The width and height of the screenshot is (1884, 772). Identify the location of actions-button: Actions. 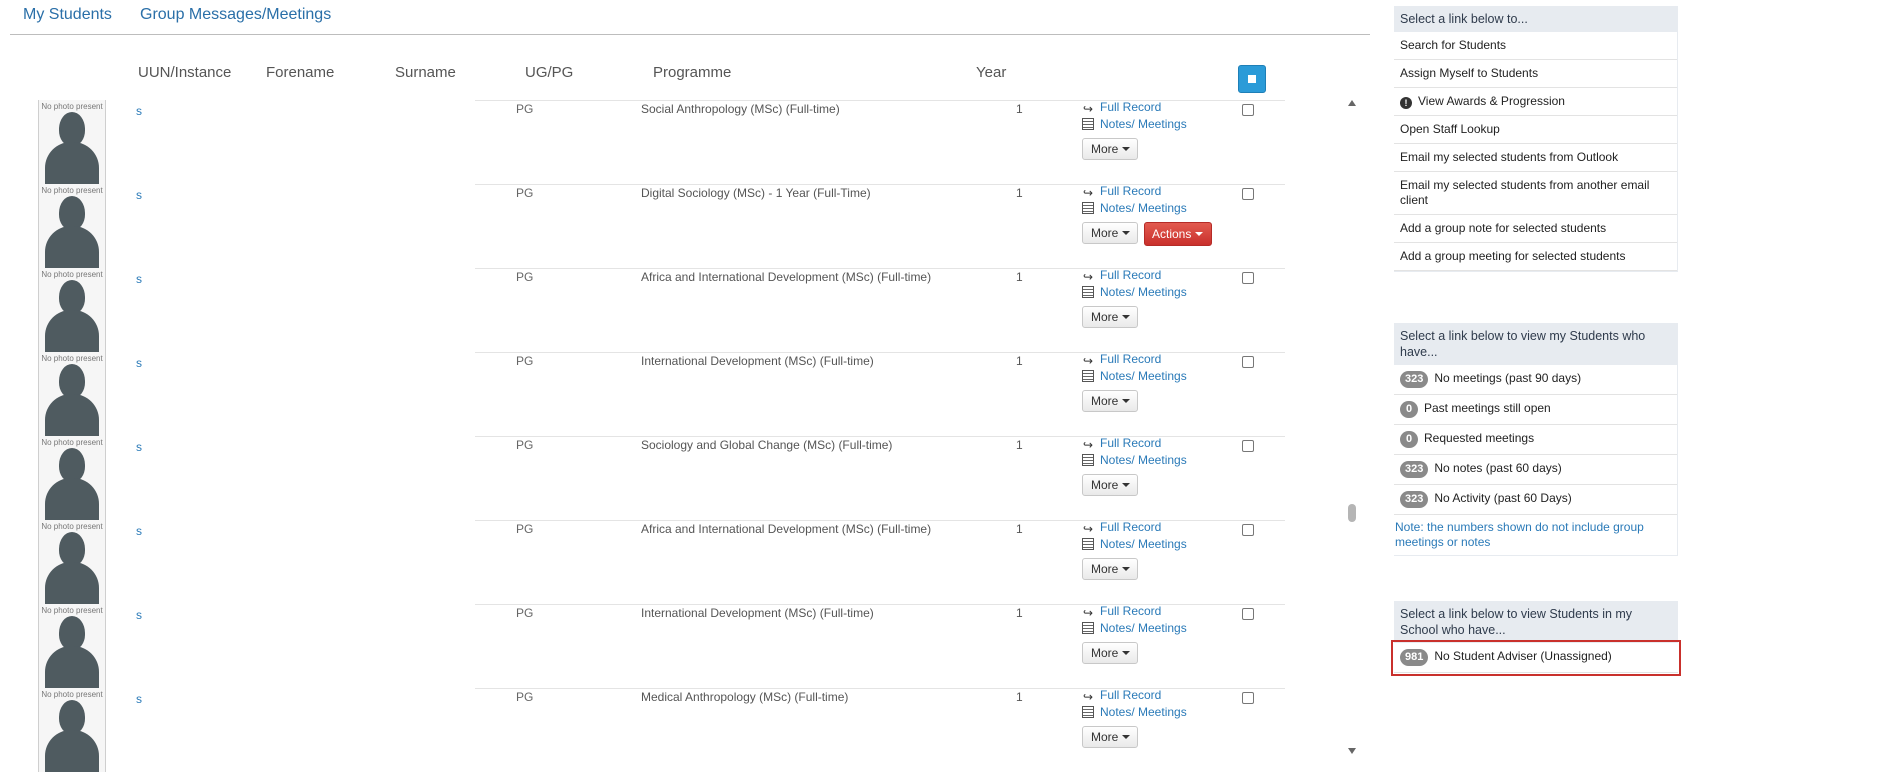
(1178, 234).